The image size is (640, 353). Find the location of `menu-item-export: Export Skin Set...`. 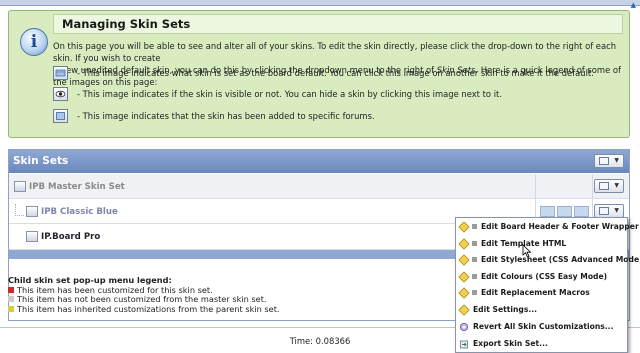

menu-item-export: Export Skin Set... is located at coordinates (541, 344).